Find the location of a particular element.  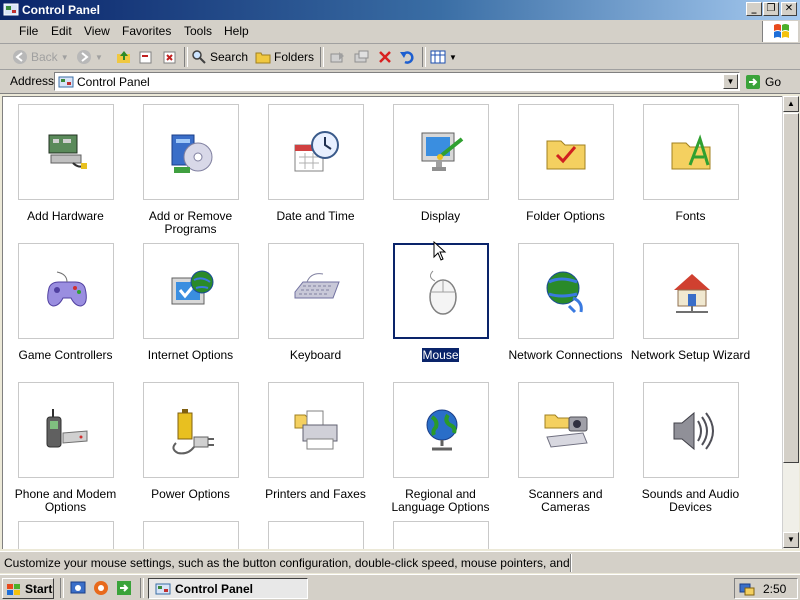

phone-modem-icon is located at coordinates (67, 428).